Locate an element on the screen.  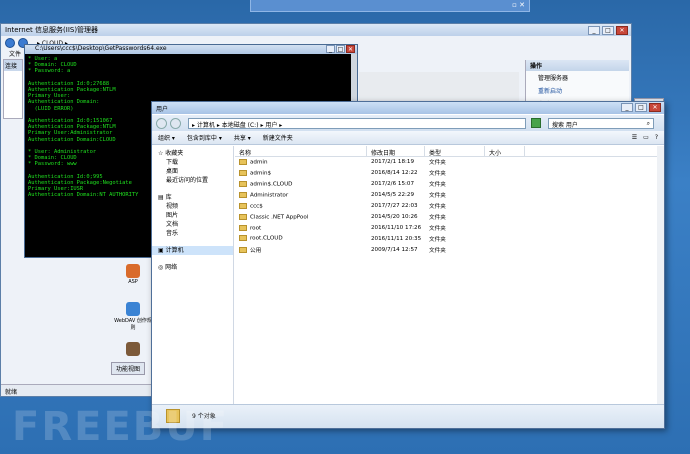
nav-favorites: ☆ 收藏夹 is located at coordinates (192, 153).